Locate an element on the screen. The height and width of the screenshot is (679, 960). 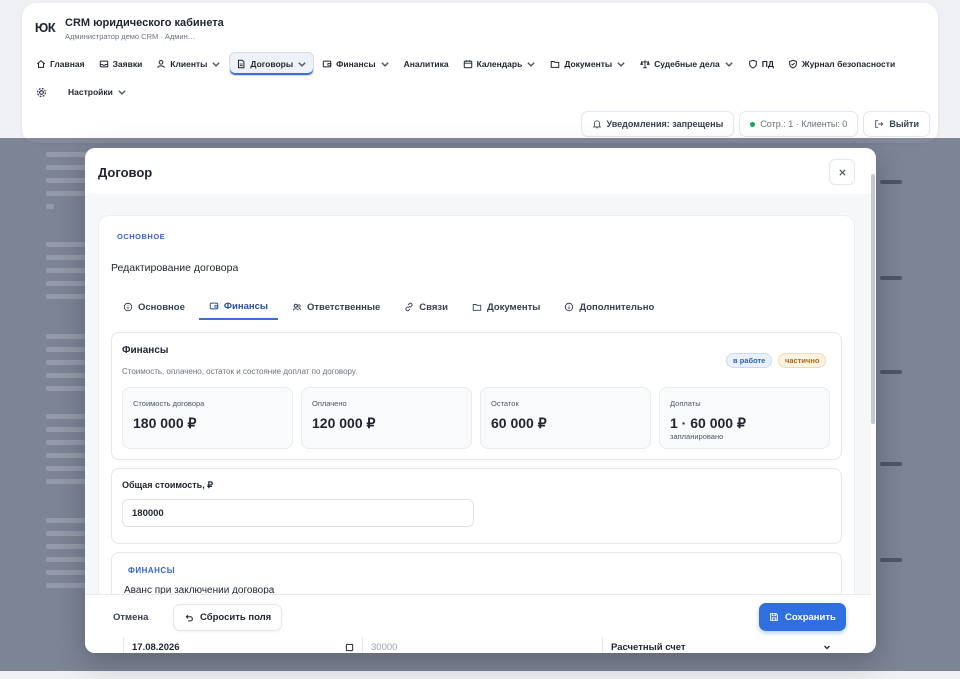
tab-main: Основное is located at coordinates (154, 307).